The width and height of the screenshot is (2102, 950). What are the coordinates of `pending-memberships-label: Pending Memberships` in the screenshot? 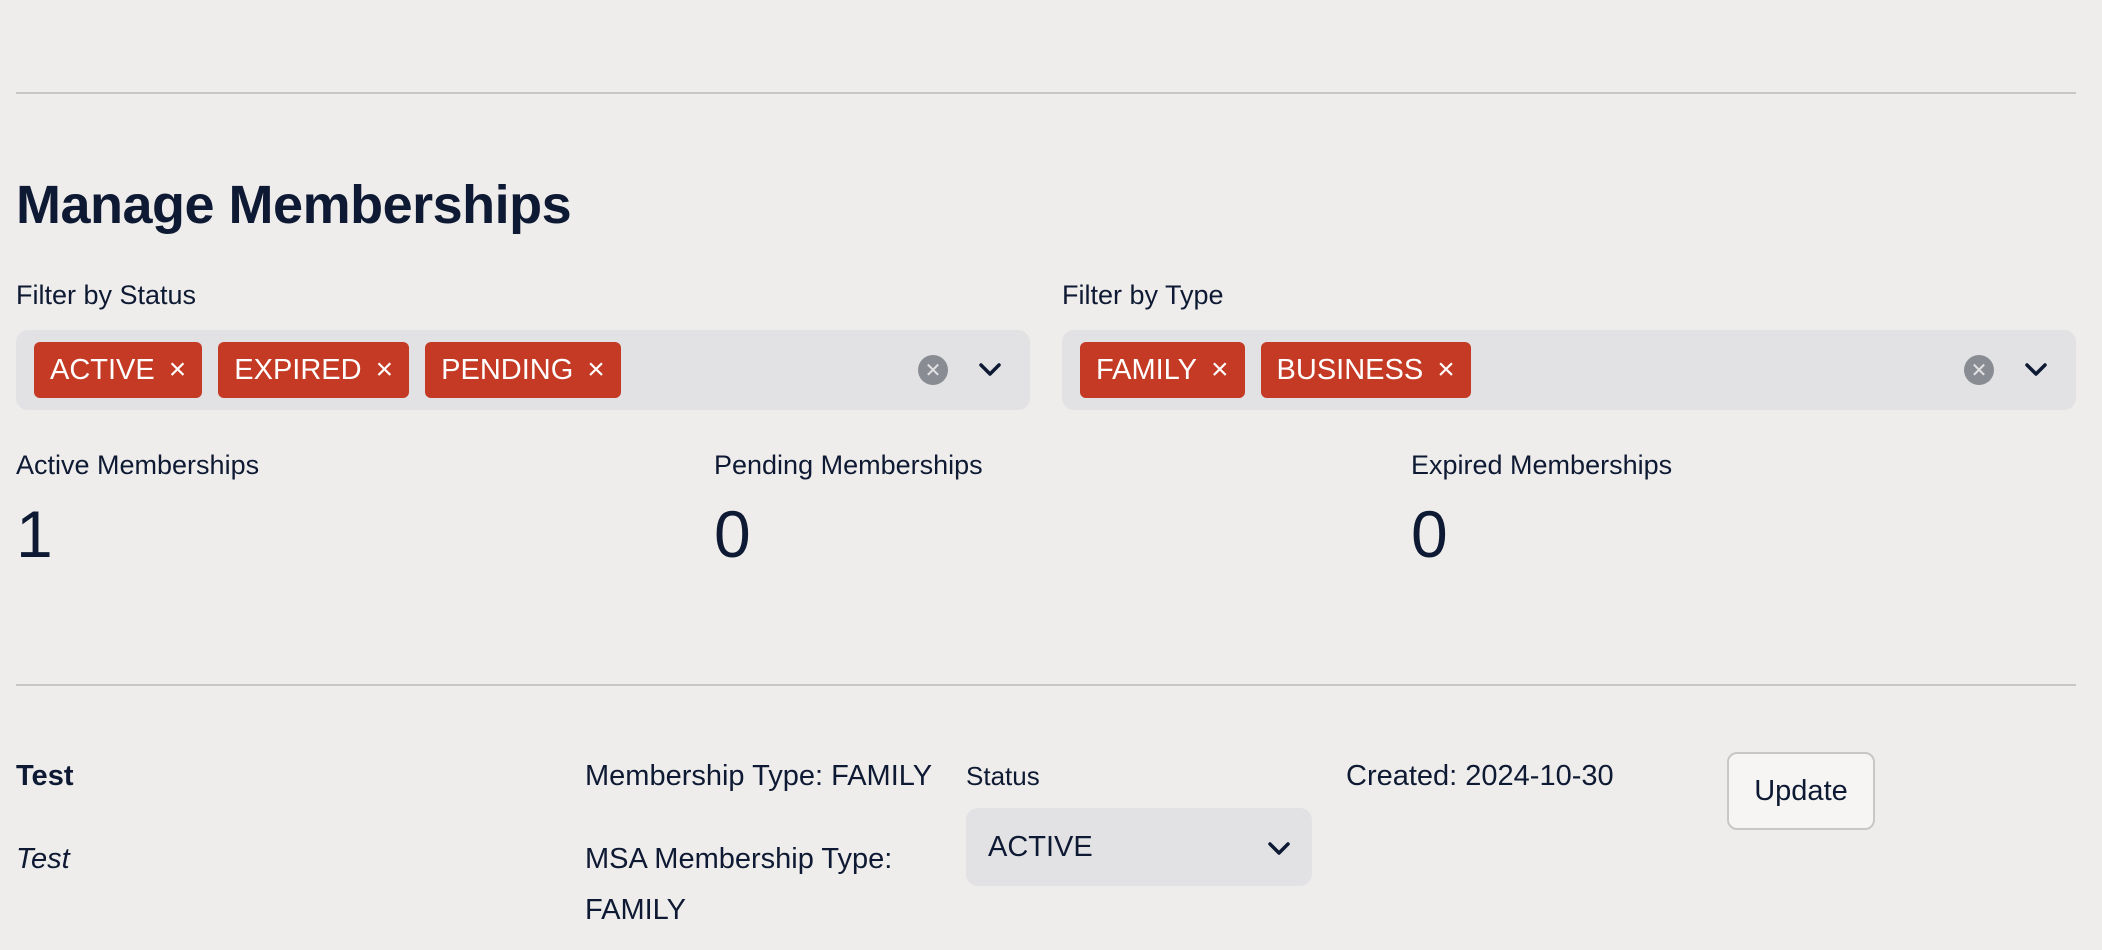 It's located at (848, 465).